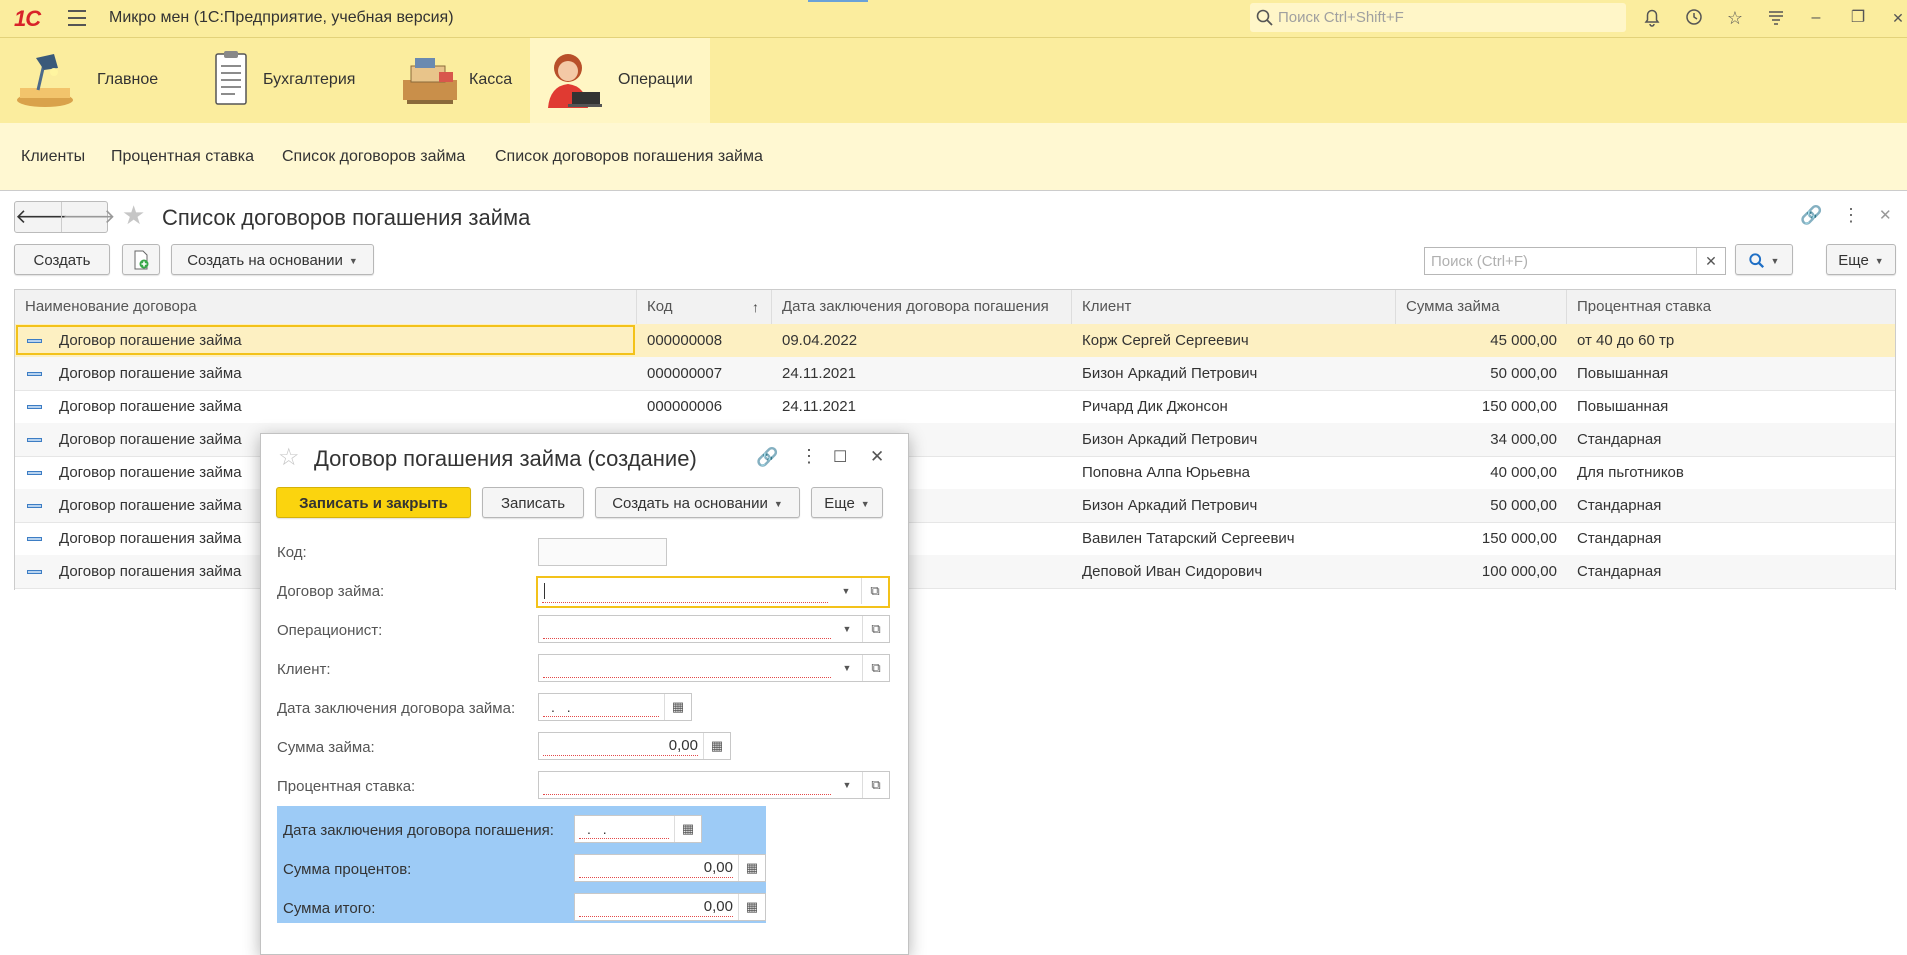 The image size is (1907, 955). What do you see at coordinates (182, 157) in the screenshot?
I see `nav-interest-rate: Процентная ставка` at bounding box center [182, 157].